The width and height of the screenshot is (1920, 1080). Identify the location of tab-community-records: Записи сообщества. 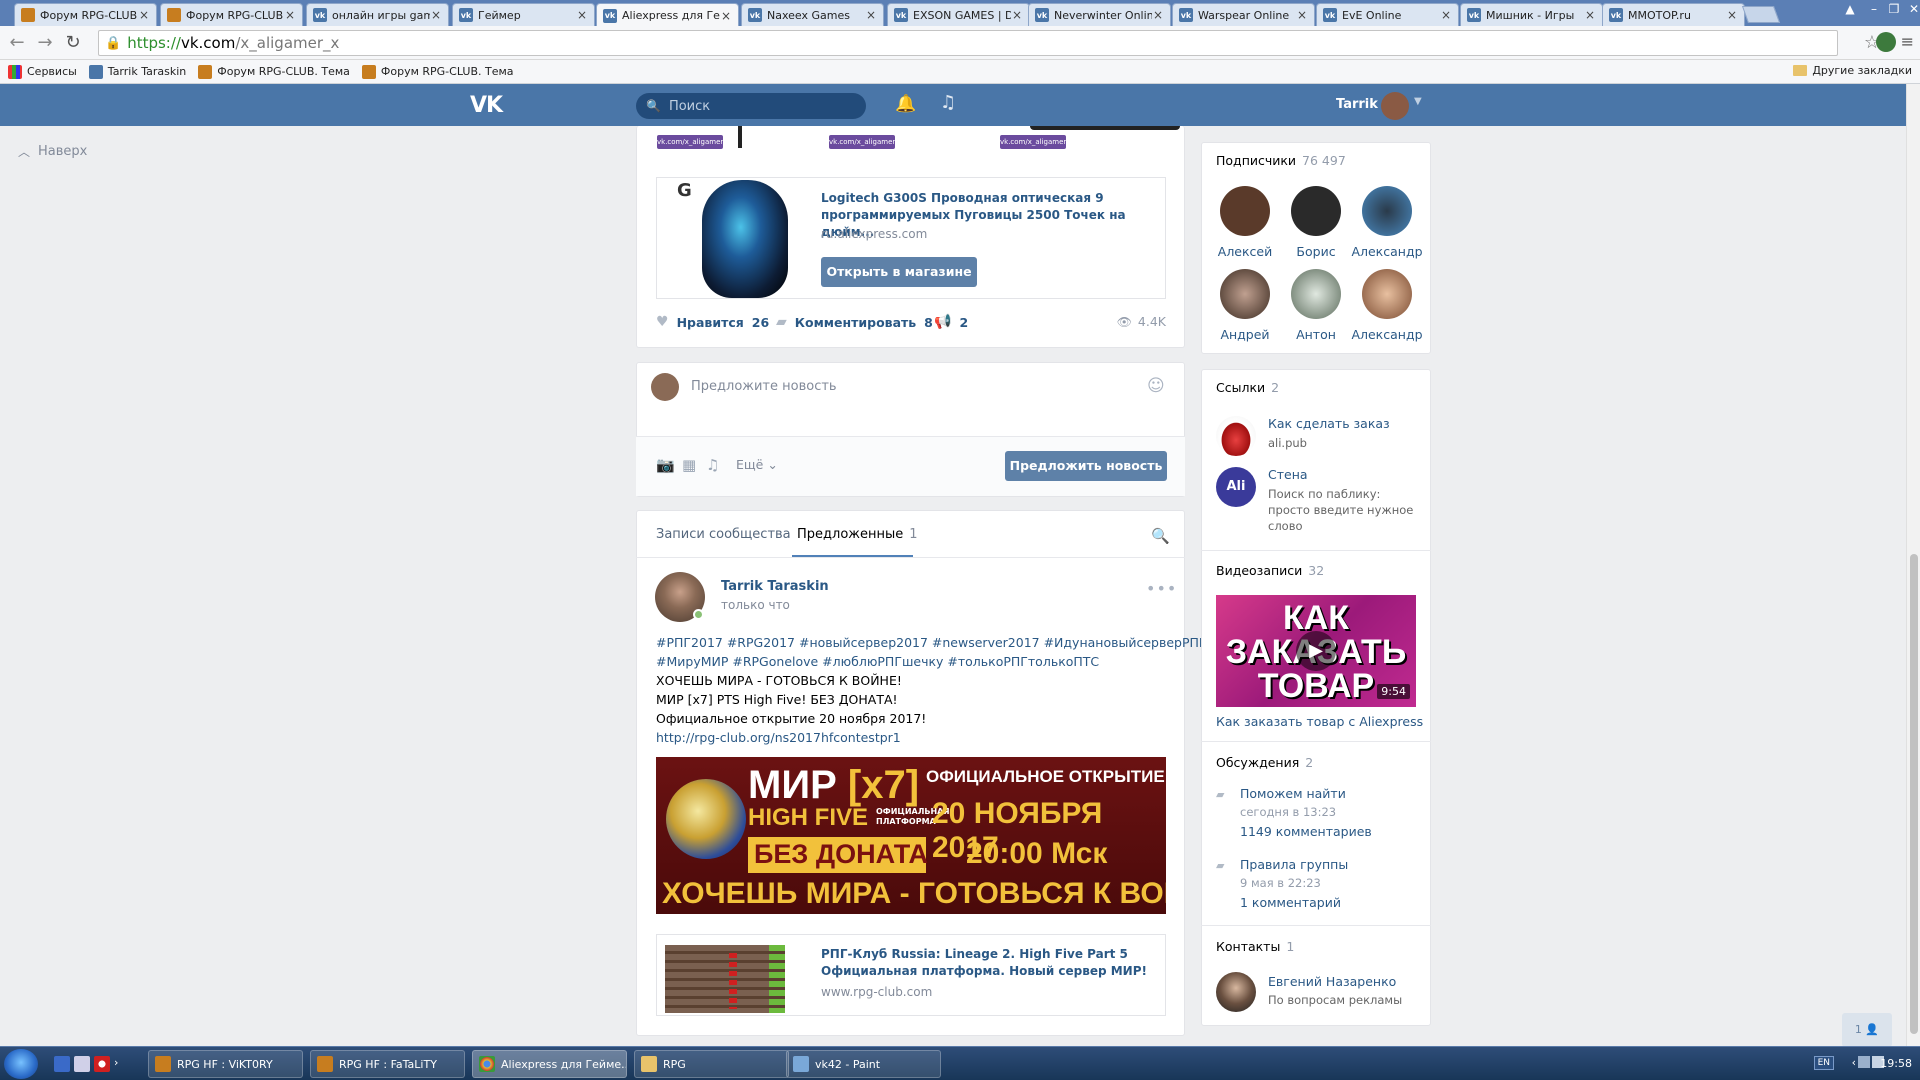
(723, 534).